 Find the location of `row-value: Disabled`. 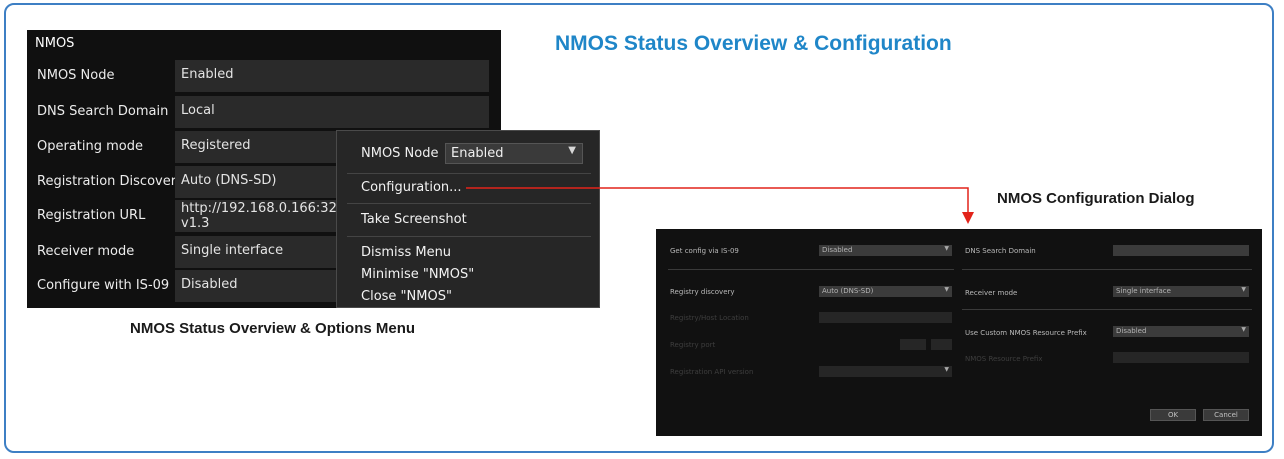

row-value: Disabled is located at coordinates (209, 284).